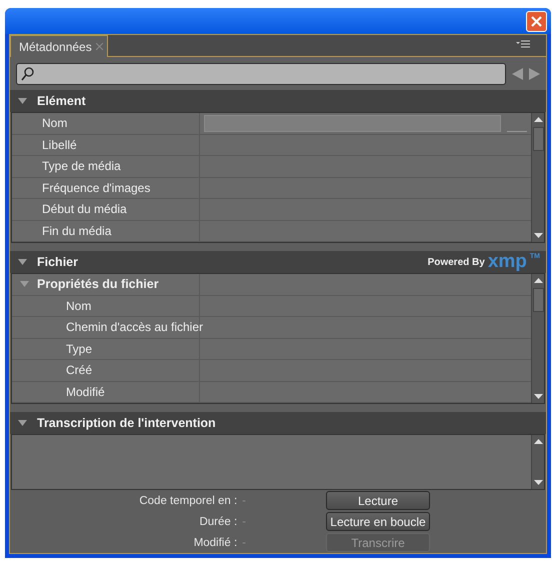 This screenshot has width=556, height=562. I want to click on property-label: Chemin d'accès au fichier, so click(135, 327).